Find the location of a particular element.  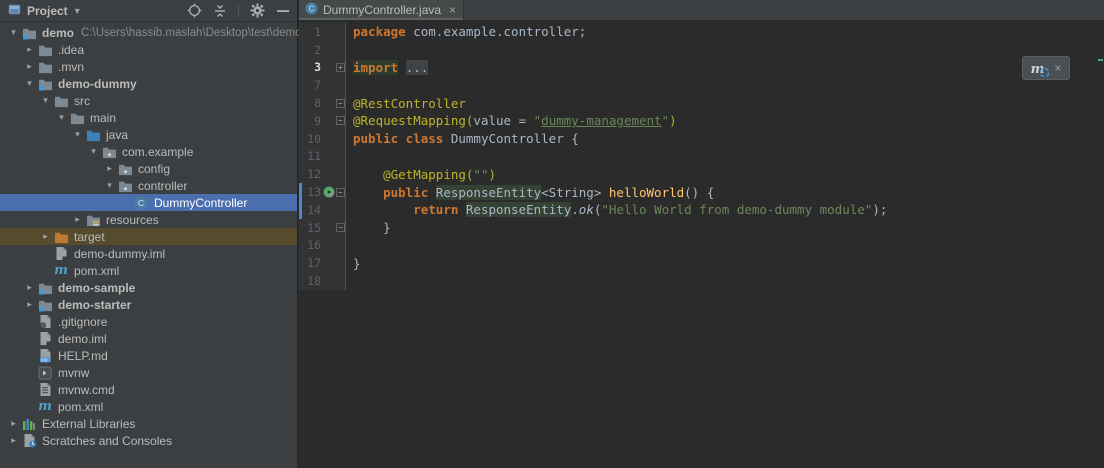

code-line-7: 7 is located at coordinates (701, 85).